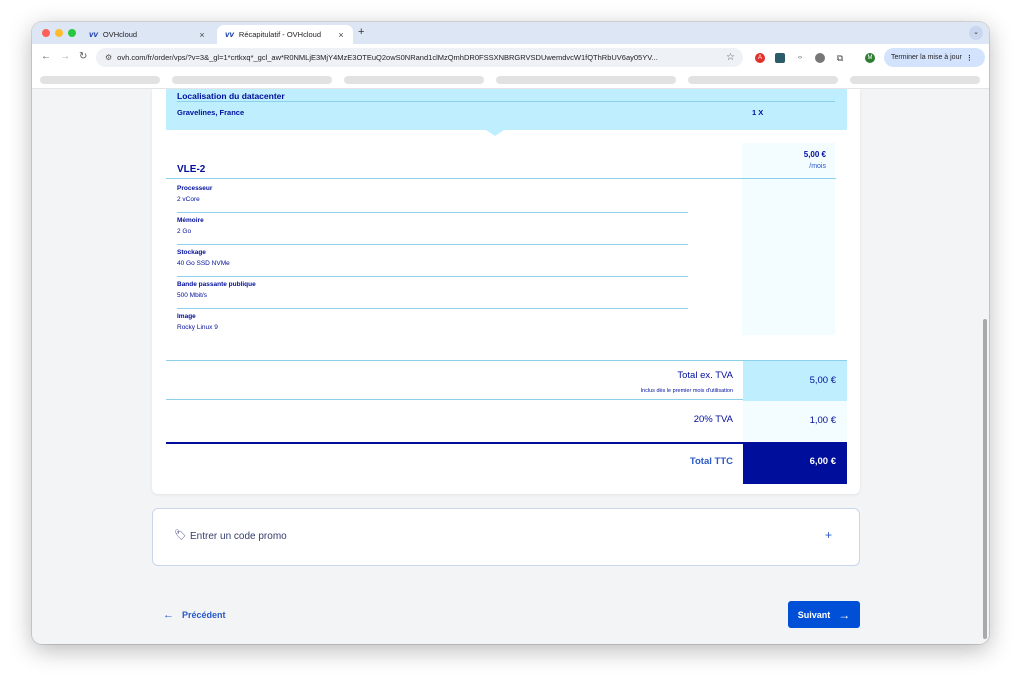  Describe the element at coordinates (280, 34) in the screenshot. I see `tab-title: Récapitulatif - OVHcloud` at that location.